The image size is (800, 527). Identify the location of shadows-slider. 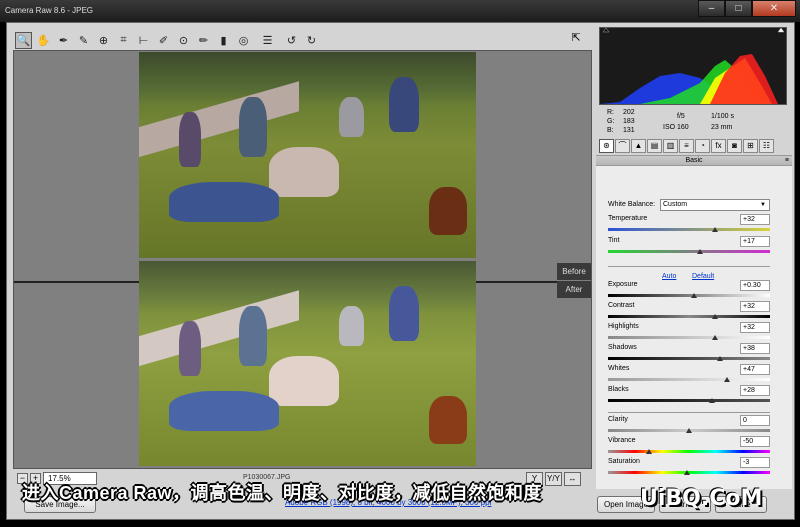
(689, 358).